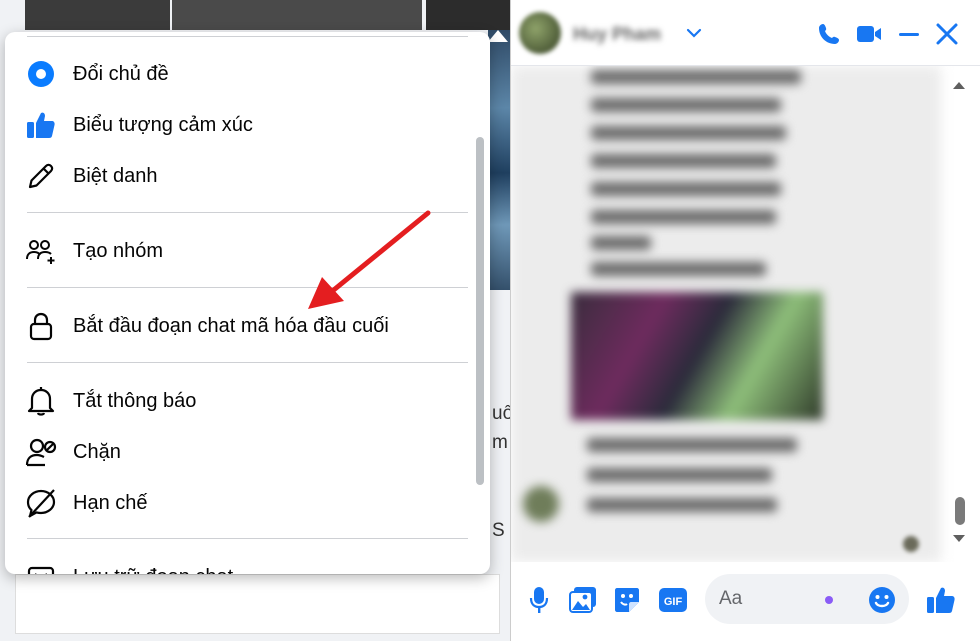 This screenshot has height=641, width=980. What do you see at coordinates (243, 176) in the screenshot?
I see `menu-item-nickname: Biệt danh` at bounding box center [243, 176].